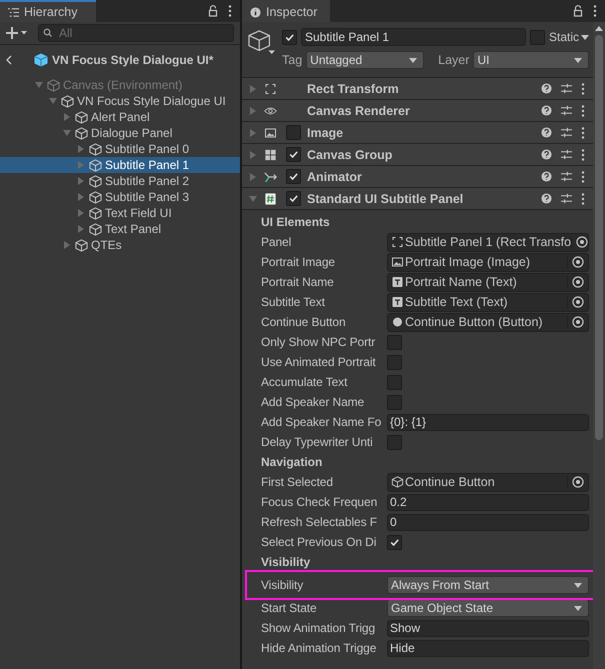 The image size is (605, 669). What do you see at coordinates (488, 585) in the screenshot?
I see `dropdown: Always From Start` at bounding box center [488, 585].